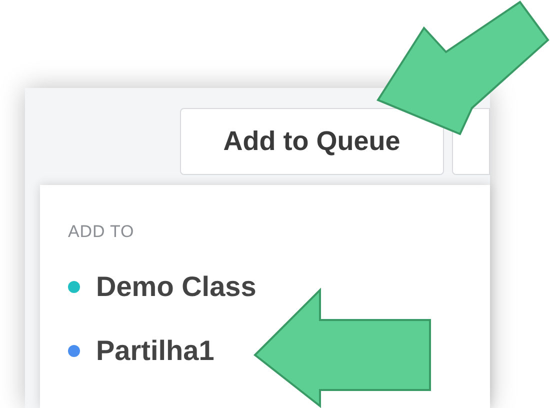 The height and width of the screenshot is (408, 550). What do you see at coordinates (312, 141) in the screenshot?
I see `add-to-queue-button: Add to Queue` at bounding box center [312, 141].